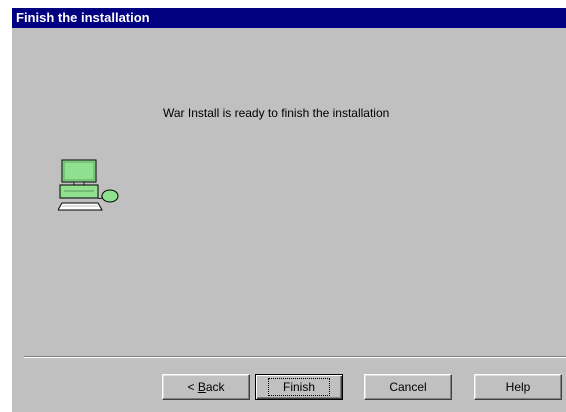 The image size is (566, 412). Describe the element at coordinates (83, 17) in the screenshot. I see `window-title: Finish the installation` at that location.